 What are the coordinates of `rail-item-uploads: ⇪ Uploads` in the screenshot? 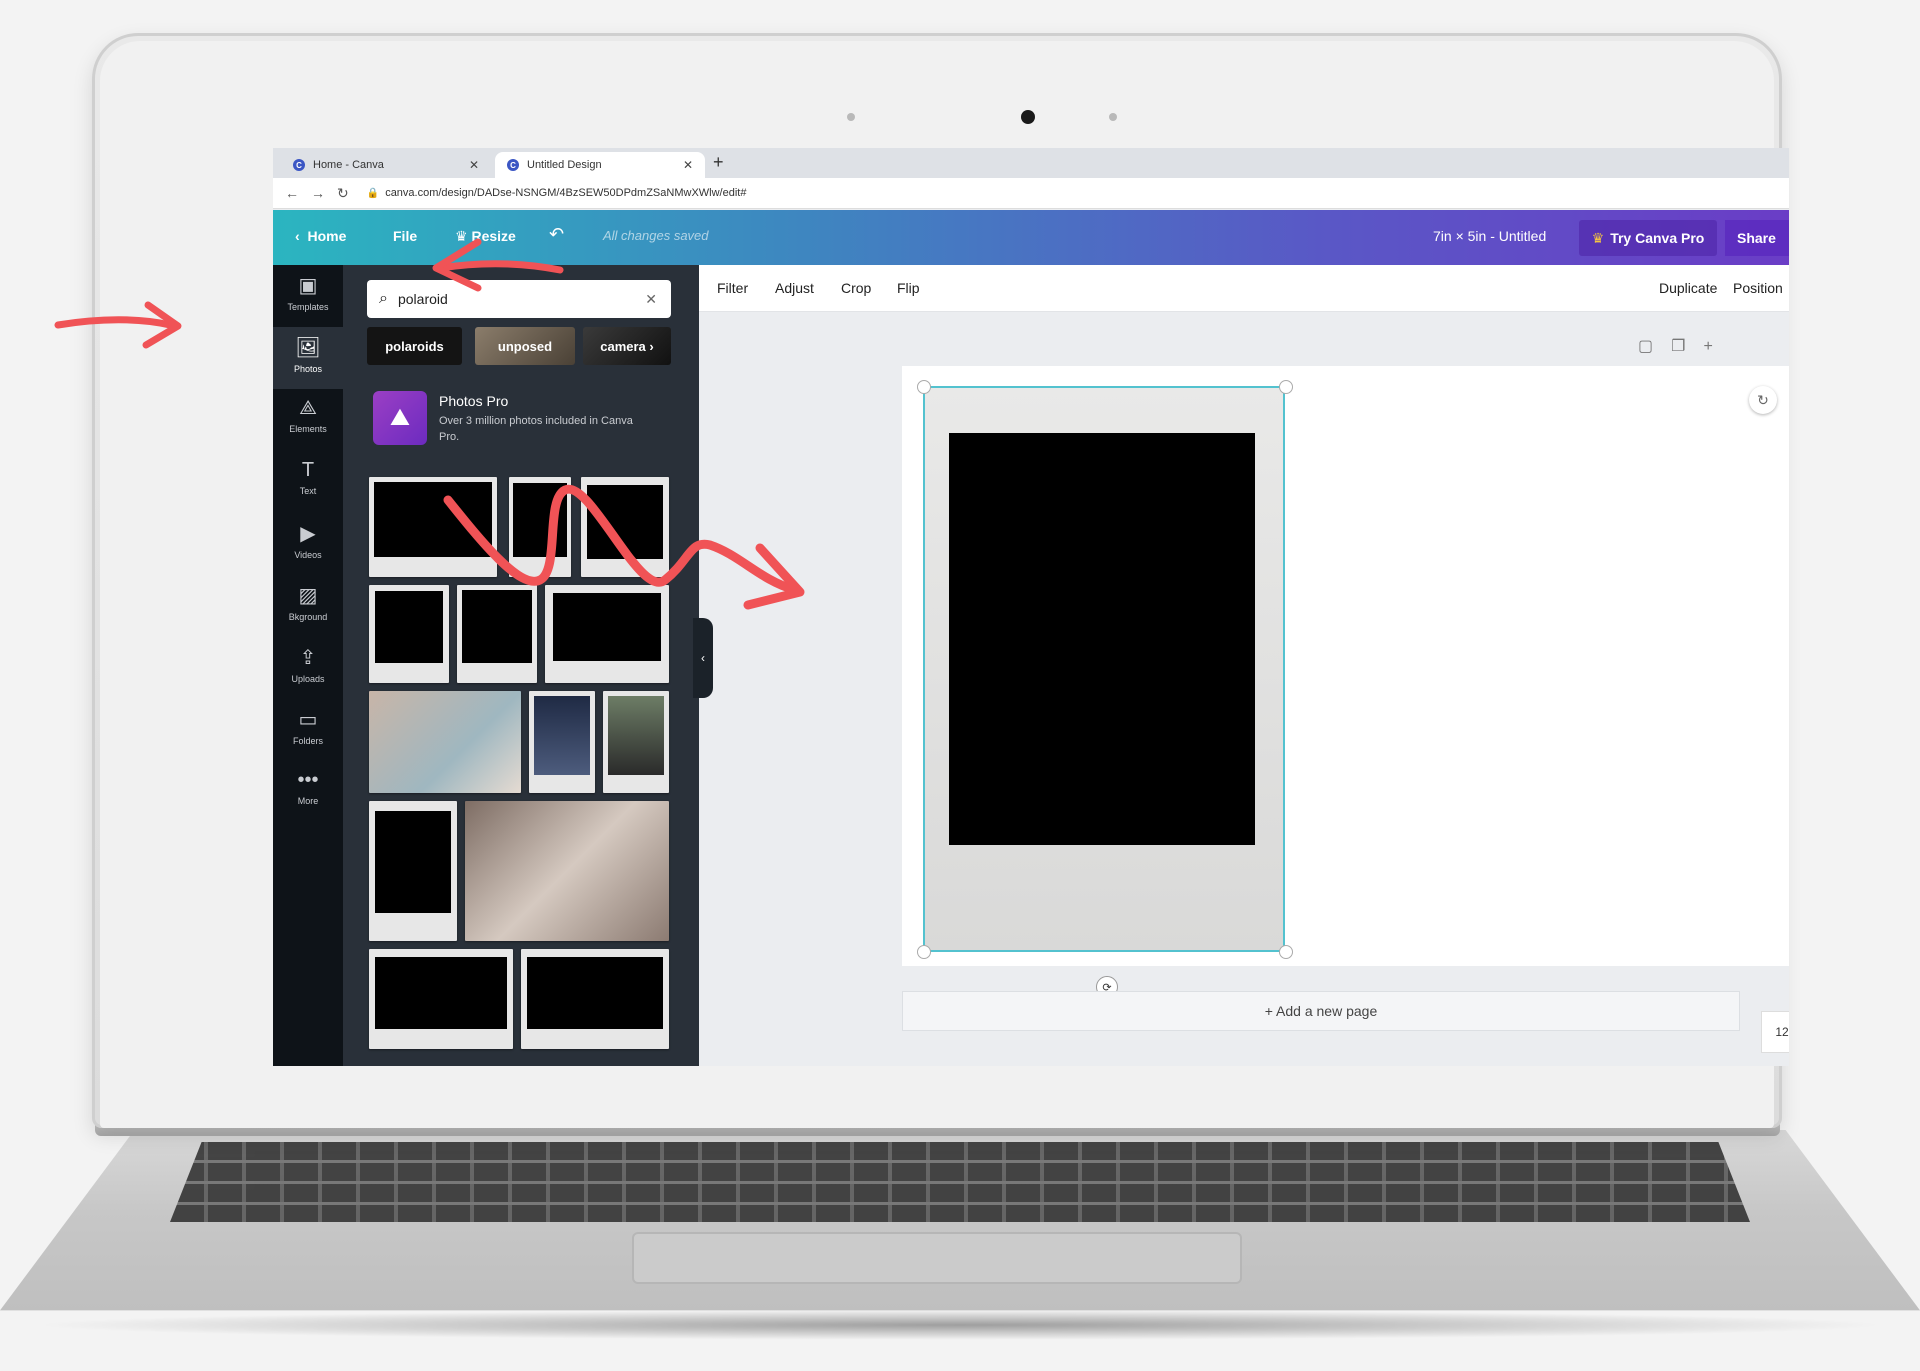 It's located at (308, 668).